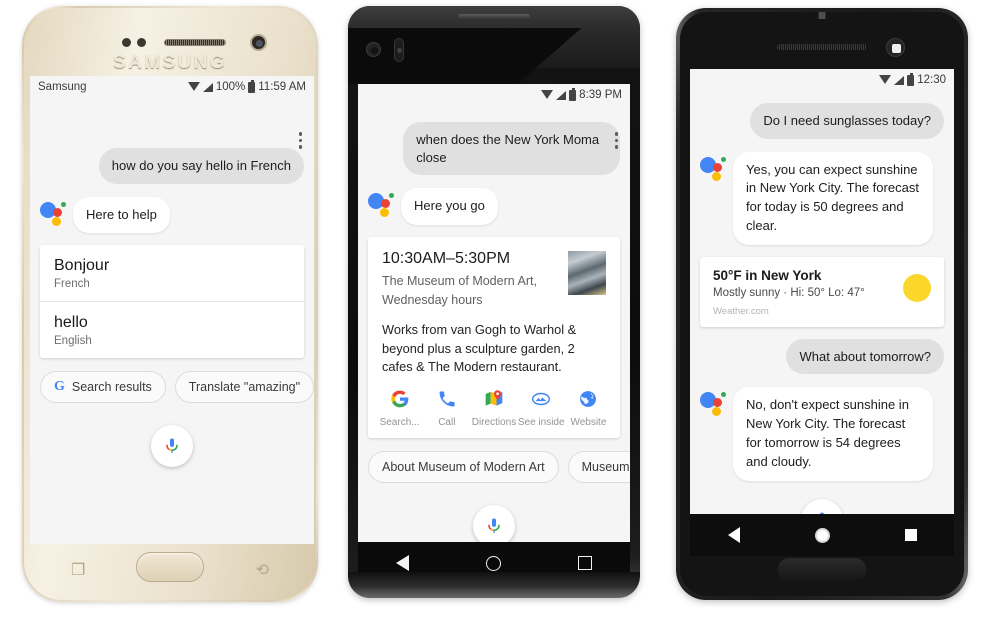  I want to click on sun-icon, so click(917, 287).